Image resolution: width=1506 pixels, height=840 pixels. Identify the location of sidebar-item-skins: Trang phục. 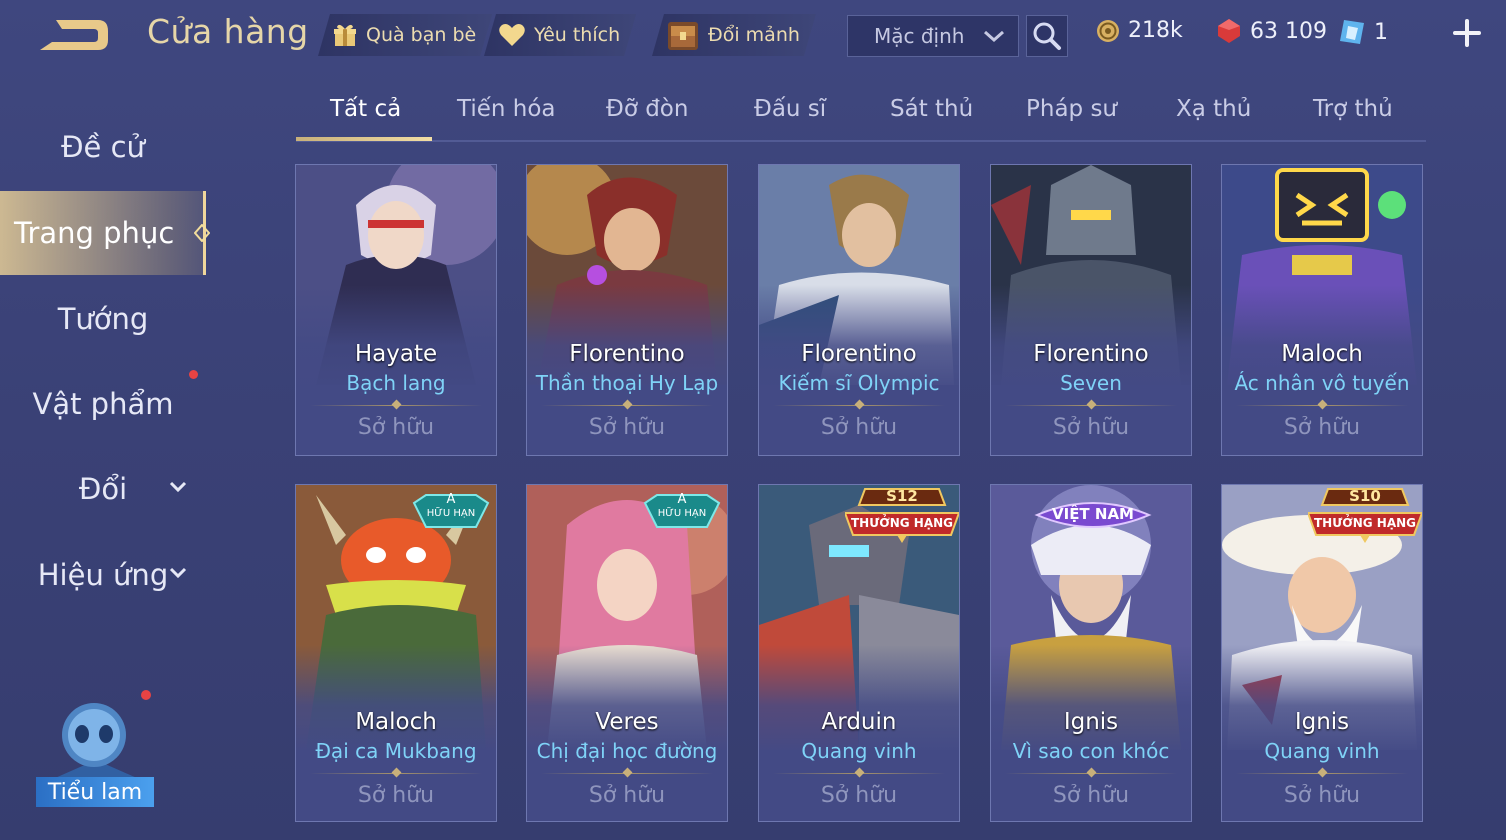
(105, 233).